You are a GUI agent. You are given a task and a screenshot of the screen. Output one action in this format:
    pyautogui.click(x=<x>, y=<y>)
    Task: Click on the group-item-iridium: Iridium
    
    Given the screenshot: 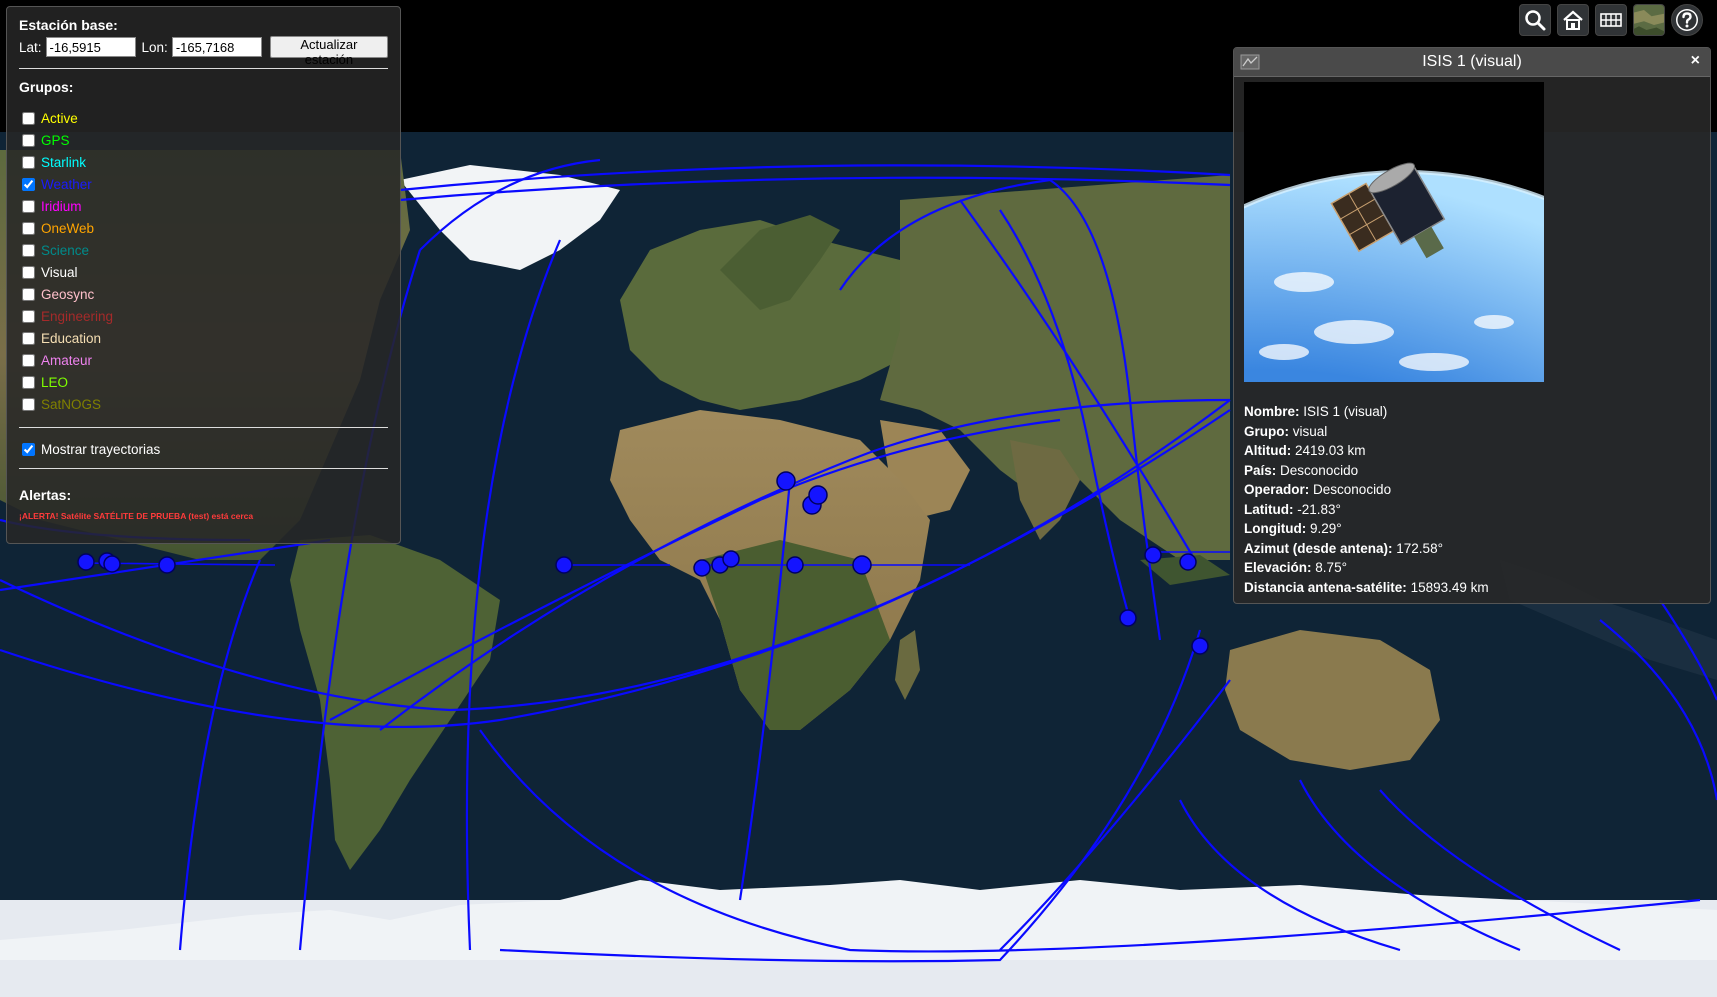 What is the action you would take?
    pyautogui.click(x=203, y=206)
    